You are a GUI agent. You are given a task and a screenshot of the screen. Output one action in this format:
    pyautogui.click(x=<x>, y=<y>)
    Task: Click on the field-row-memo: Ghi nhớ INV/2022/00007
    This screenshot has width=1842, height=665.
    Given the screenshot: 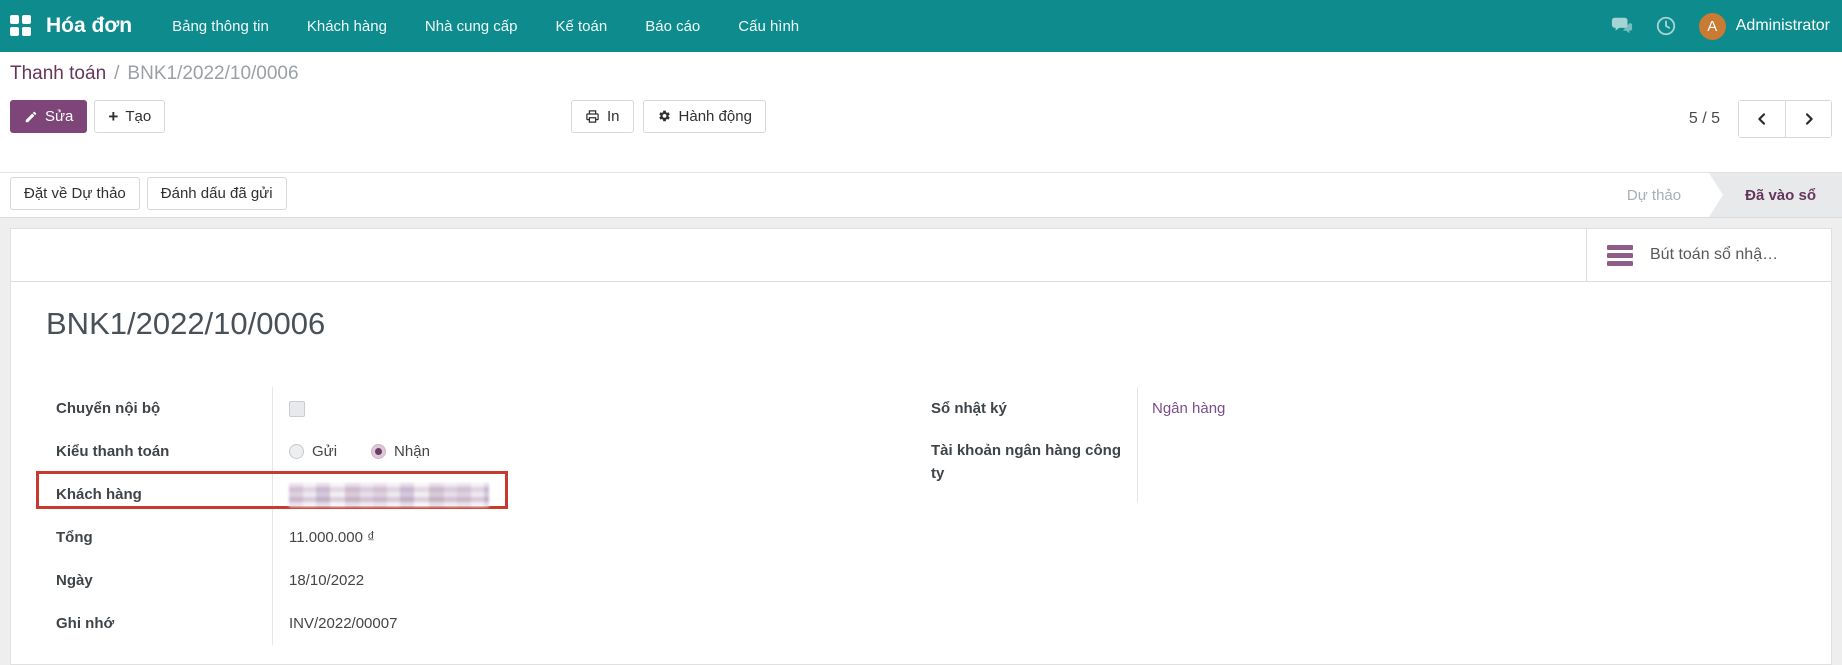 What is the action you would take?
    pyautogui.click(x=376, y=623)
    